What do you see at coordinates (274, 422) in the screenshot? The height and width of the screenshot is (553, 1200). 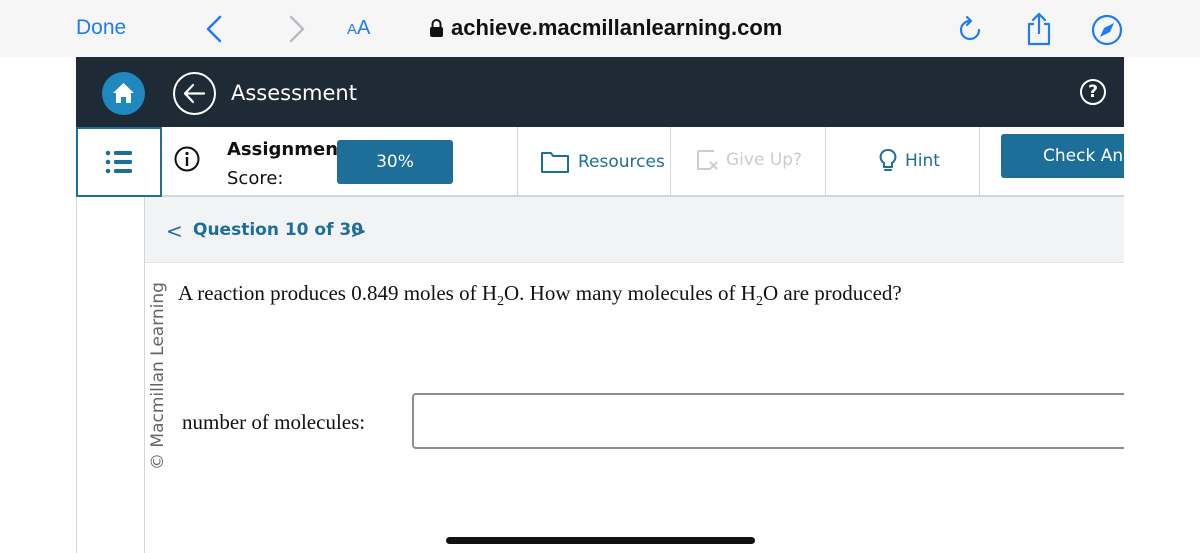 I see `answer-label: number of molecules:` at bounding box center [274, 422].